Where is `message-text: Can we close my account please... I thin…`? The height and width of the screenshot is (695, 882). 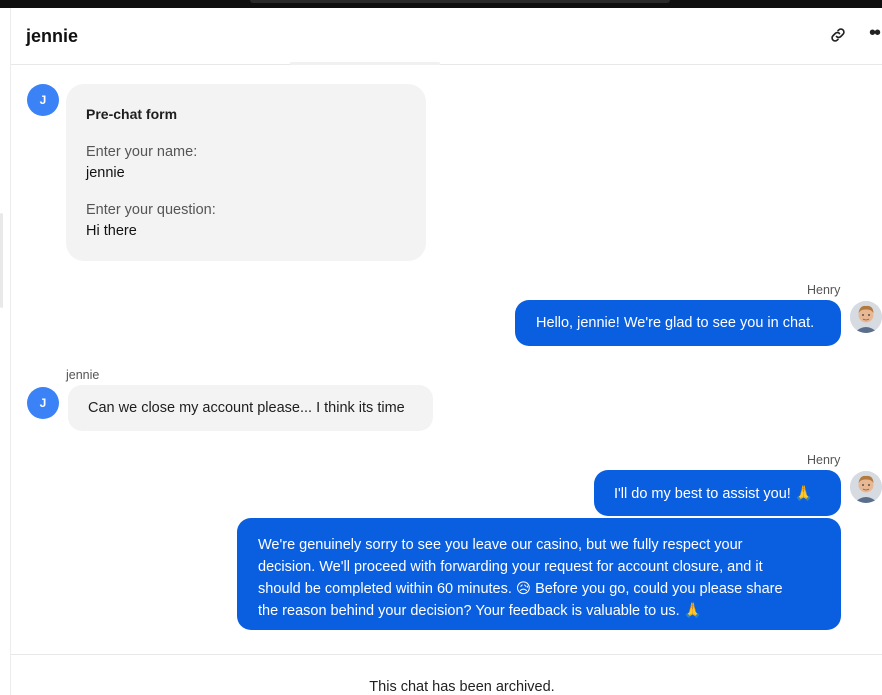 message-text: Can we close my account please... I thin… is located at coordinates (246, 408).